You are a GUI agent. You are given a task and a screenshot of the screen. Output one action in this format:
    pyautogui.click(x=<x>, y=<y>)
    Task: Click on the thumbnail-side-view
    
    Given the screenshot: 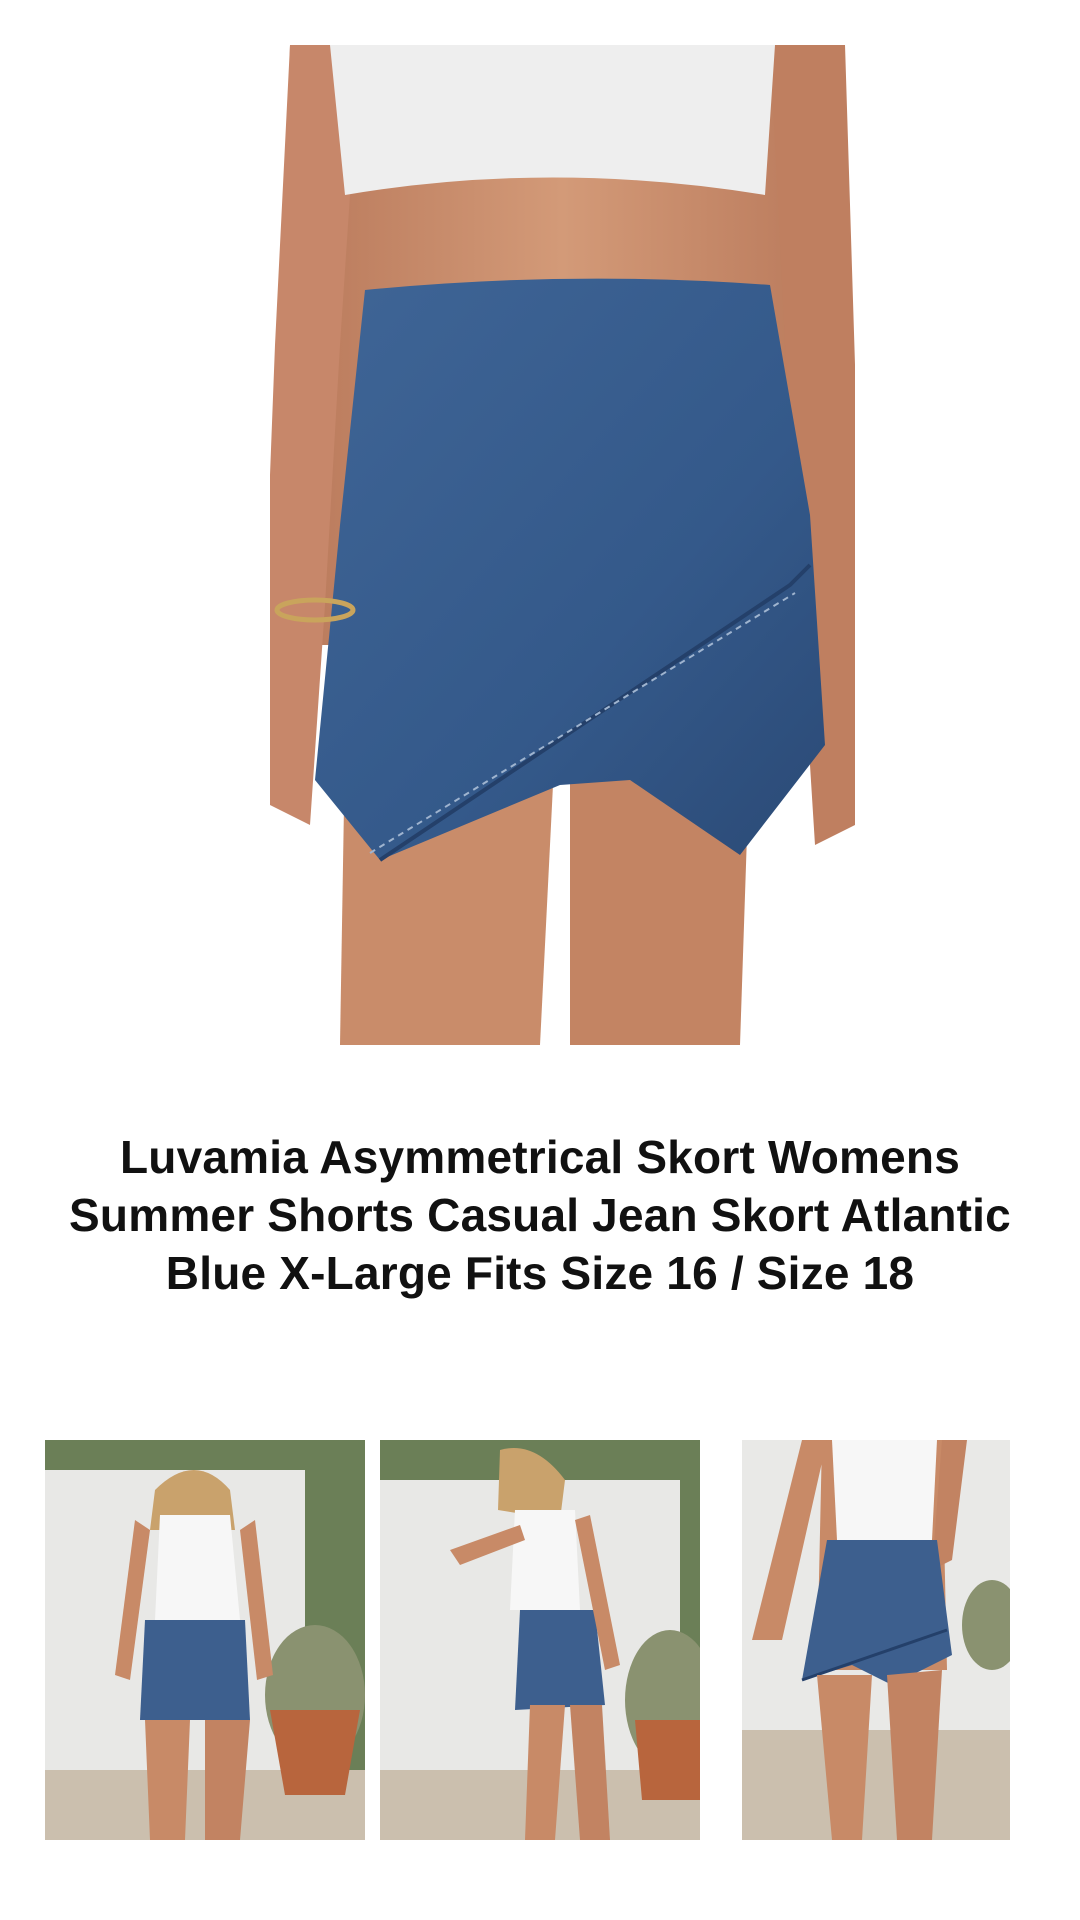 What is the action you would take?
    pyautogui.click(x=540, y=1640)
    